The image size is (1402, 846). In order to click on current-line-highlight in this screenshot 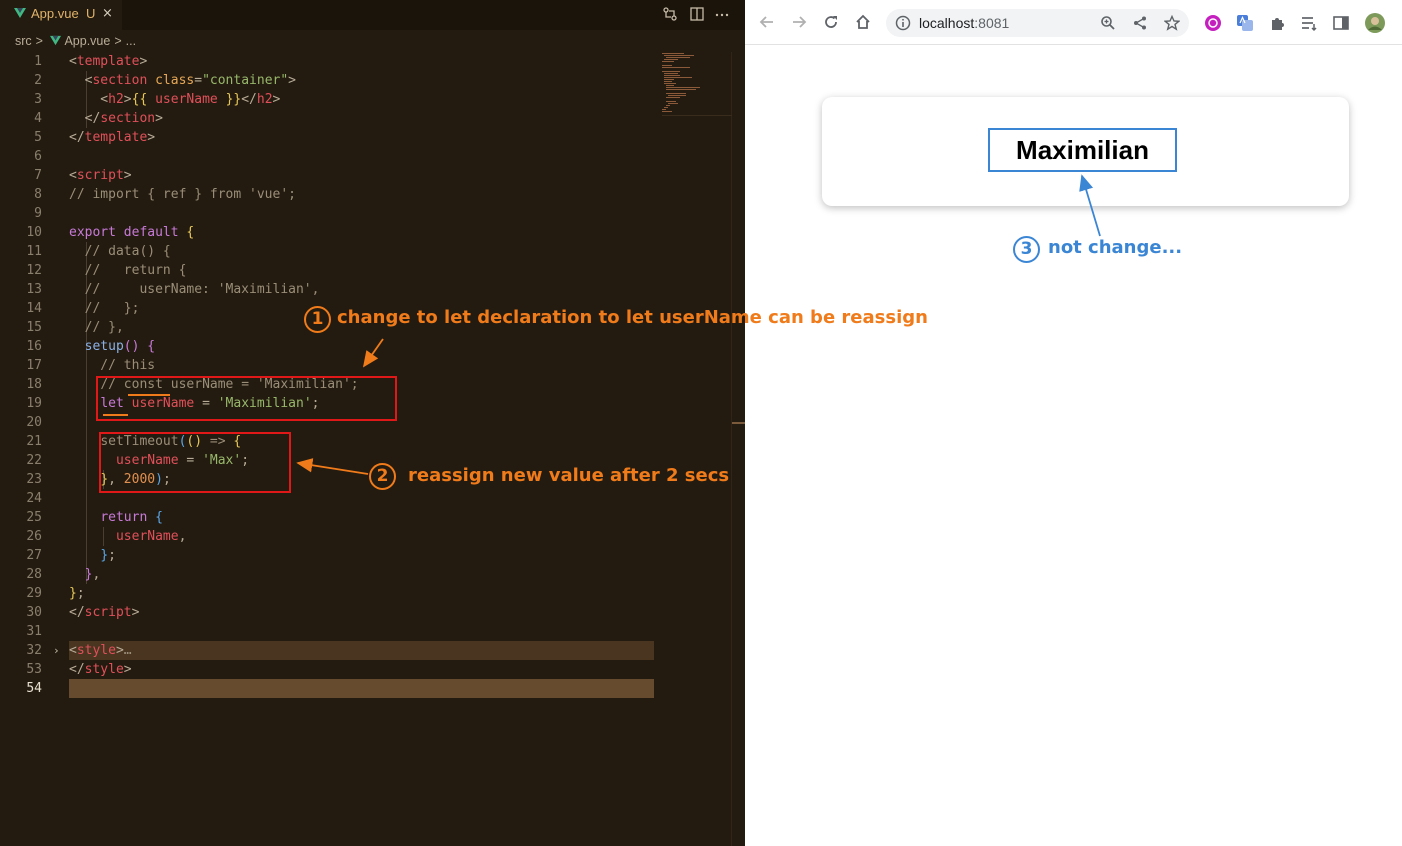, I will do `click(361, 688)`.